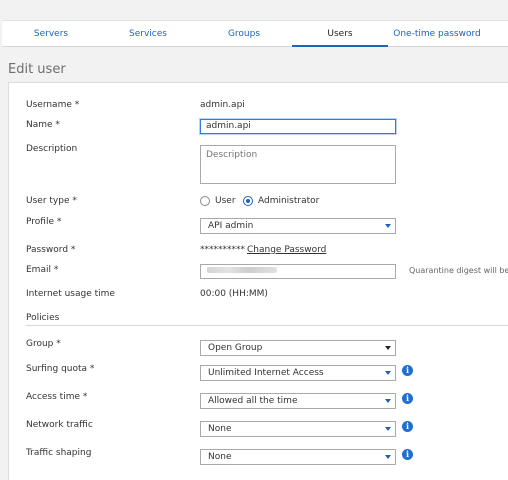  I want to click on user-type-user-radio, so click(205, 201).